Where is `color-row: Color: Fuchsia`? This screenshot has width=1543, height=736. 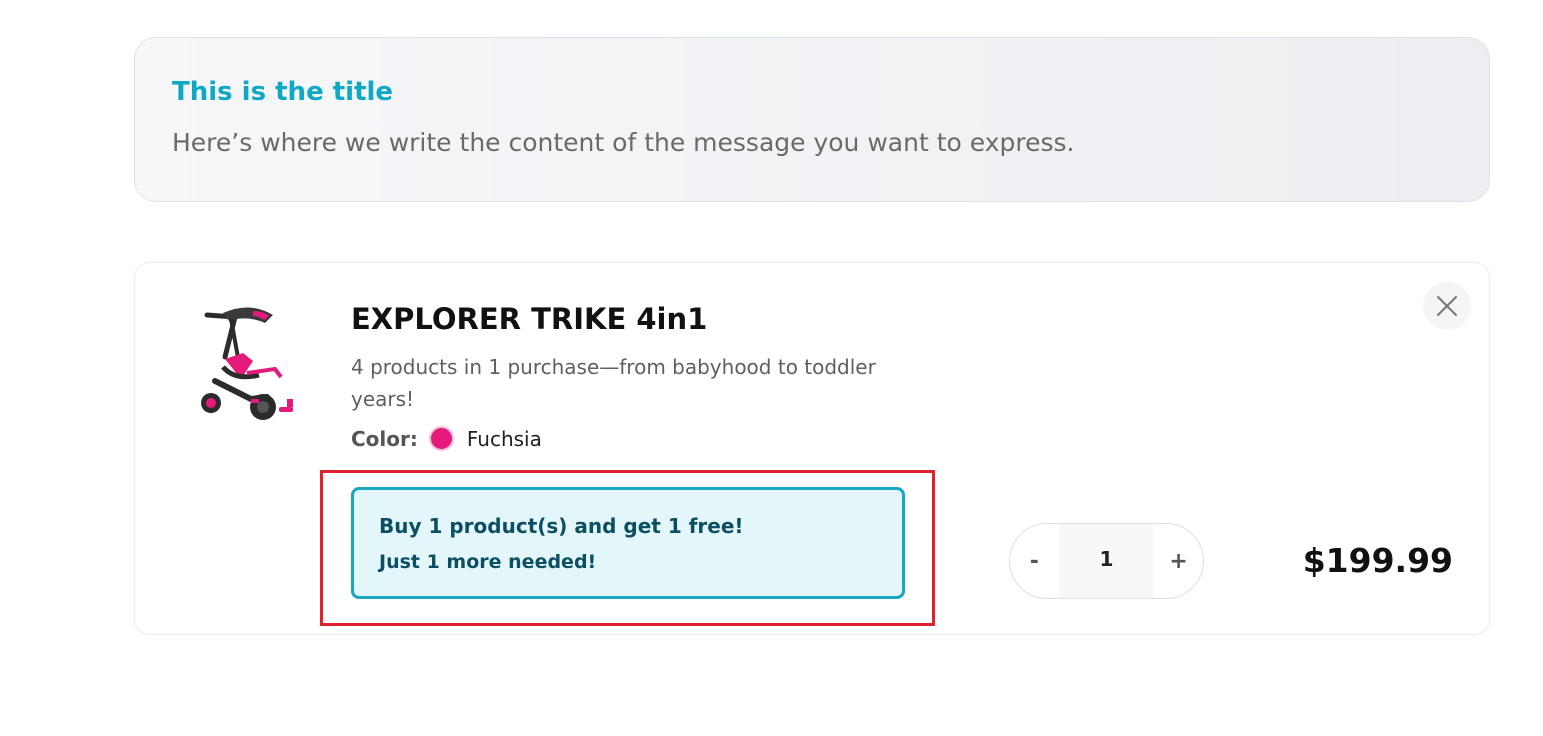
color-row: Color: Fuchsia is located at coordinates (446, 438).